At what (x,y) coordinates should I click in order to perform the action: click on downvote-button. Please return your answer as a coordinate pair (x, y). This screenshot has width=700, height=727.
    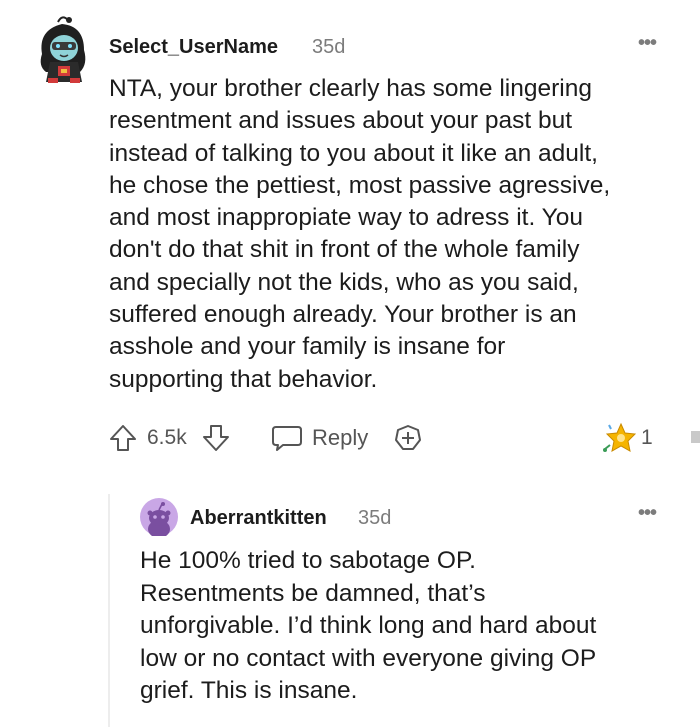
    Looking at the image, I should click on (216, 438).